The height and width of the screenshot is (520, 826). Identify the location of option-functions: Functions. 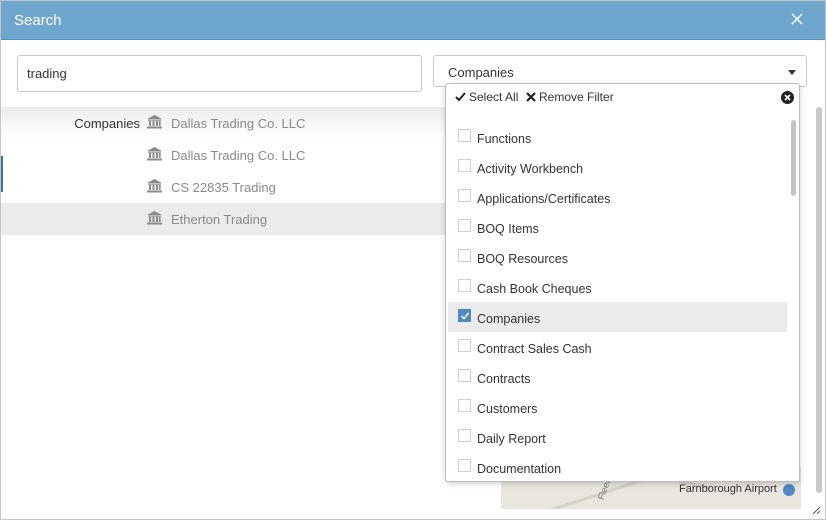
(617, 137).